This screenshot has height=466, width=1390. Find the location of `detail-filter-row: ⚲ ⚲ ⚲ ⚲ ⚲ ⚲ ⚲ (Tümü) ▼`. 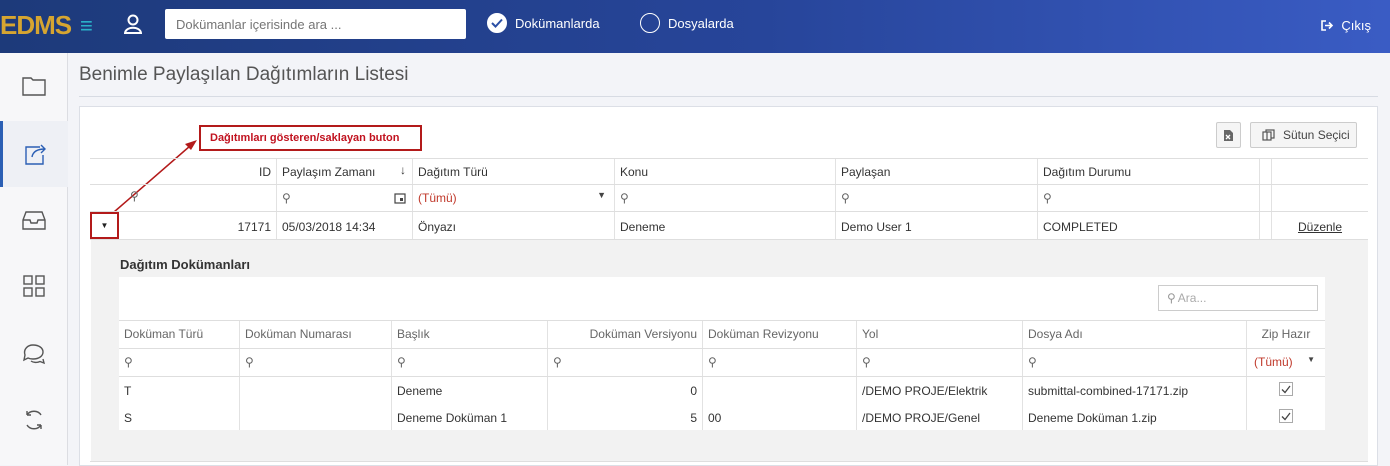

detail-filter-row: ⚲ ⚲ ⚲ ⚲ ⚲ ⚲ ⚲ (Tümü) ▼ is located at coordinates (722, 362).